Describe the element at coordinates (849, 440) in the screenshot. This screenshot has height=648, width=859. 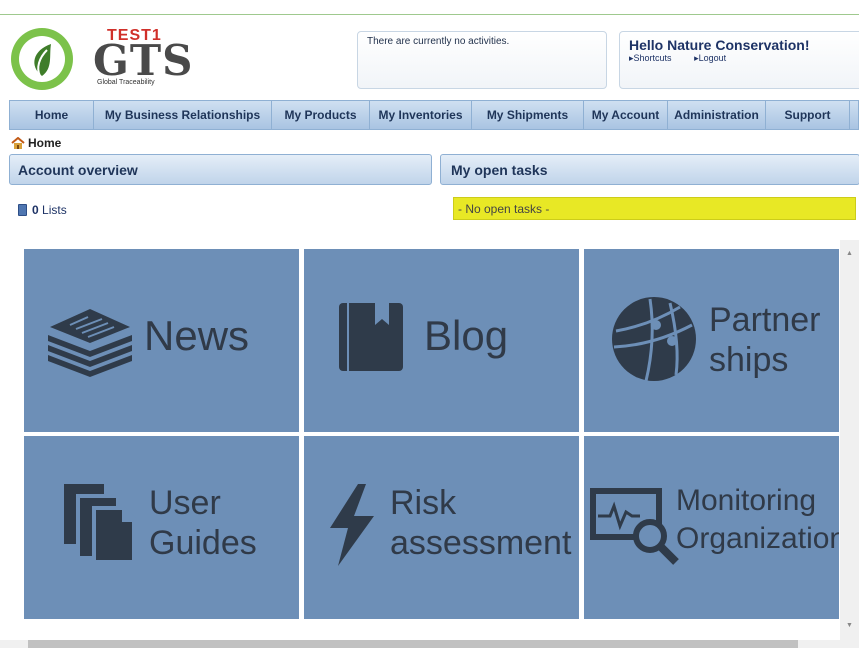
I see `vertical-scrollbar: ▲ ▼` at that location.